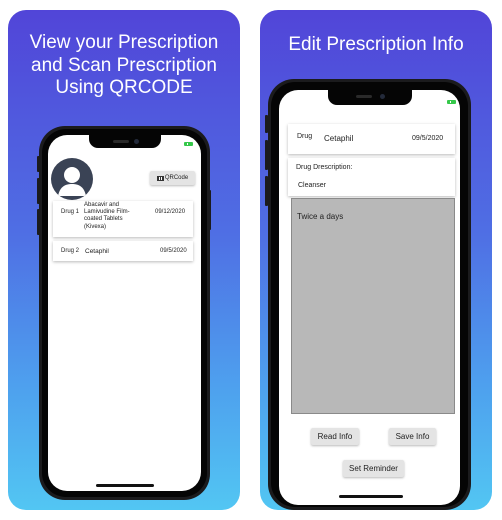 The width and height of the screenshot is (502, 520). I want to click on qrcode-button-label: QRCode, so click(176, 178).